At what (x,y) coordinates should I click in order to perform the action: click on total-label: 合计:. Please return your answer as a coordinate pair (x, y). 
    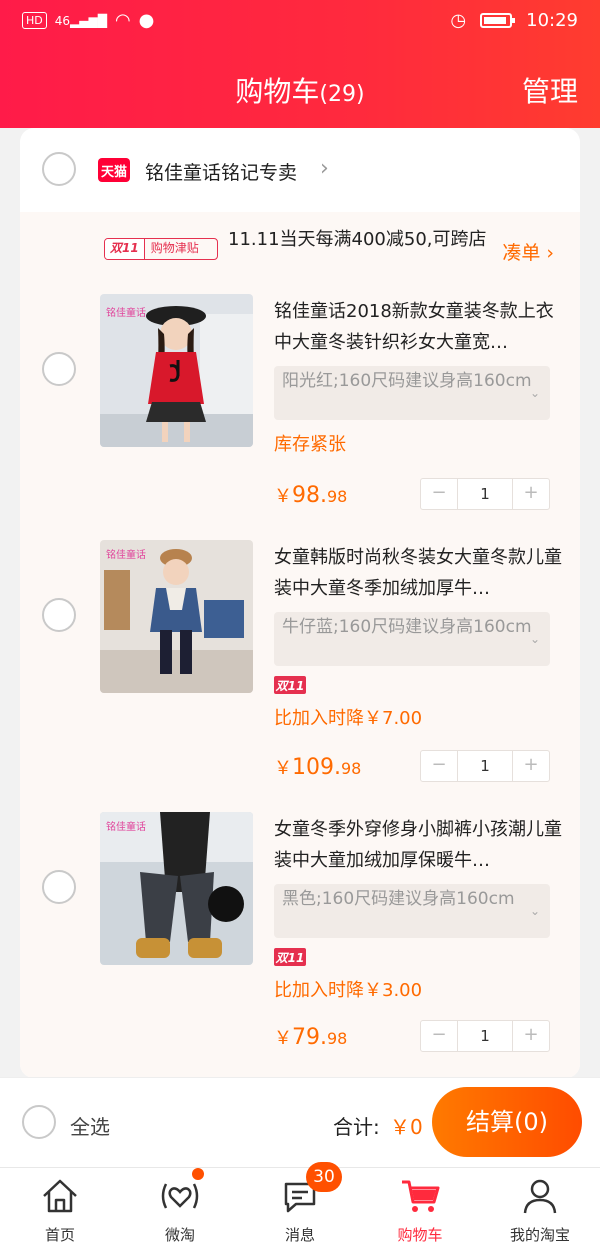
    Looking at the image, I should click on (356, 1127).